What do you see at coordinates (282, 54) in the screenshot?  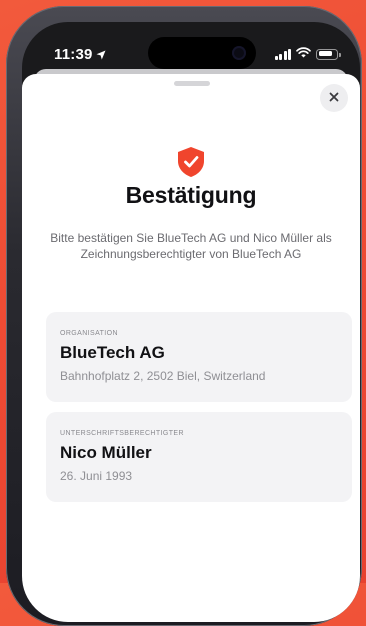 I see `cellular-signal-icon` at bounding box center [282, 54].